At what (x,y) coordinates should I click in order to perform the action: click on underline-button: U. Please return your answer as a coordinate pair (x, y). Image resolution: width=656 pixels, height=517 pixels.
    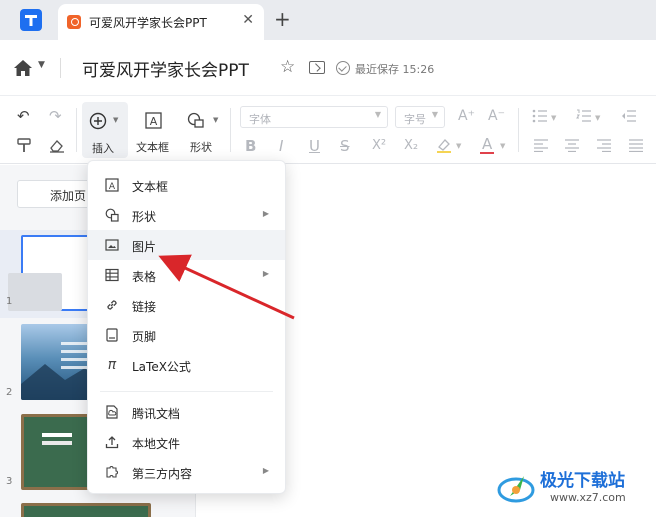
    Looking at the image, I should click on (314, 146).